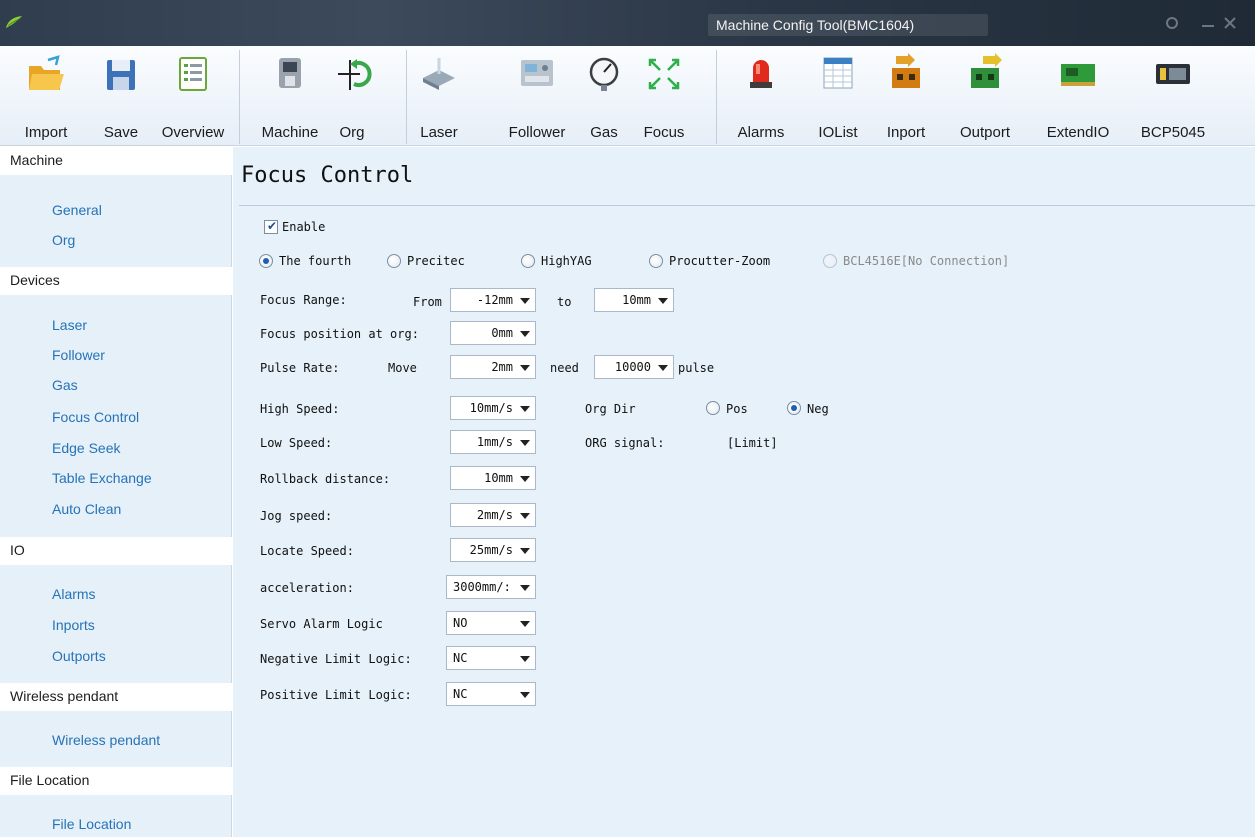  Describe the element at coordinates (747, 205) in the screenshot. I see `title-divider` at that location.